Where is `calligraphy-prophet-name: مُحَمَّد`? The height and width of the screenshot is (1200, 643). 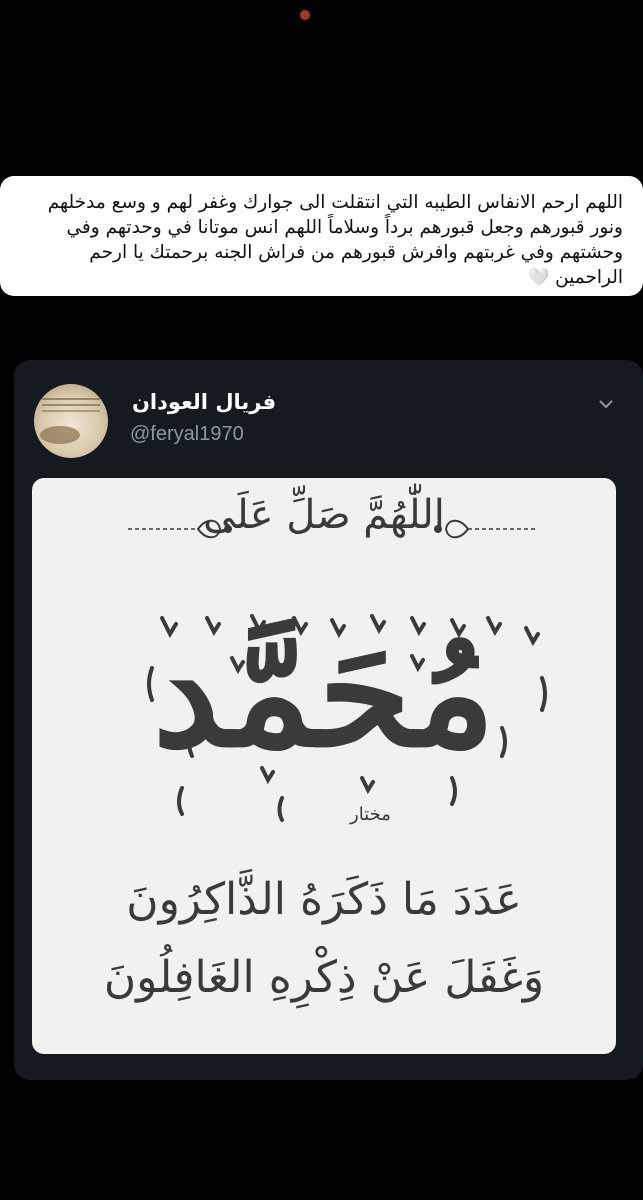 calligraphy-prophet-name: مُحَمَّد is located at coordinates (324, 693).